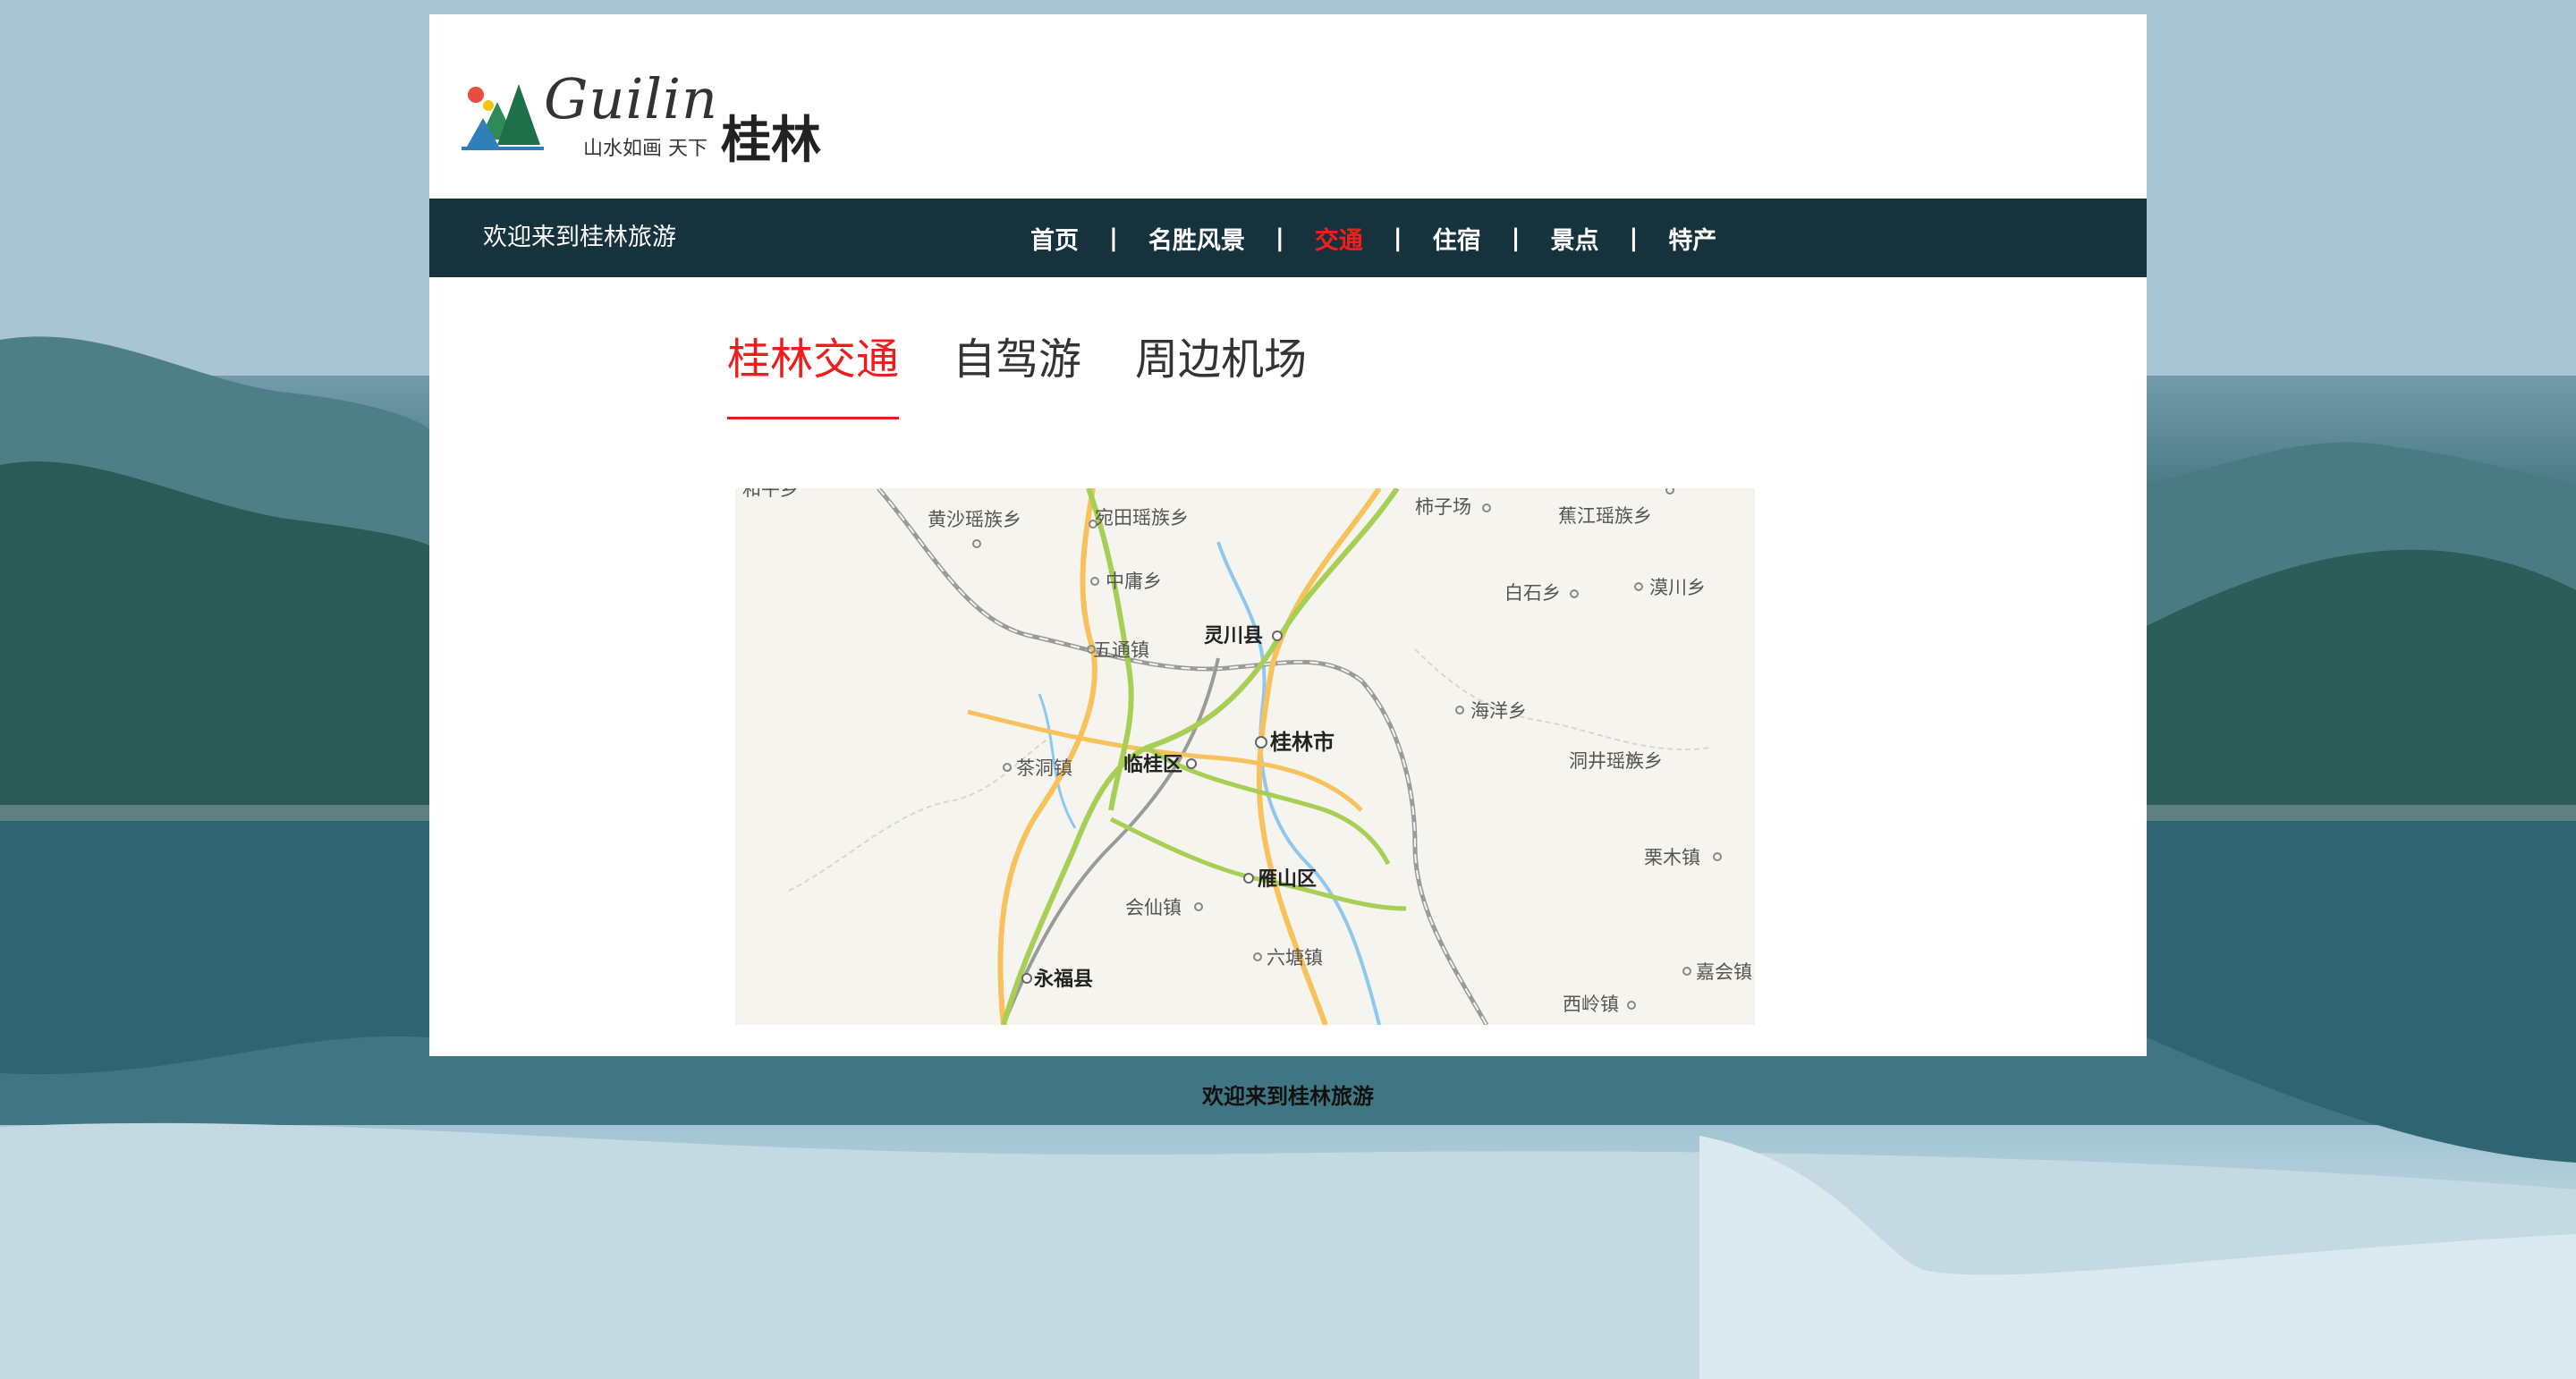 The height and width of the screenshot is (1379, 2576). What do you see at coordinates (631, 98) in the screenshot?
I see `logo-wordmark: Guilin` at bounding box center [631, 98].